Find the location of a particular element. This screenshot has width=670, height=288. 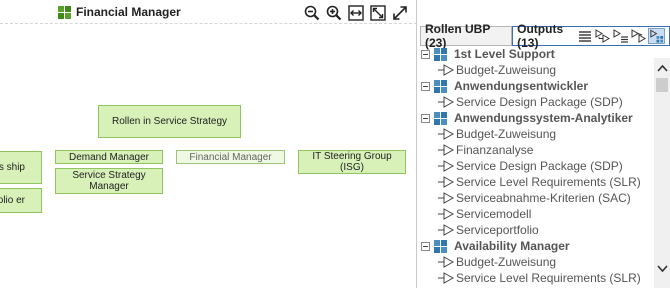

list-icon is located at coordinates (584, 36).